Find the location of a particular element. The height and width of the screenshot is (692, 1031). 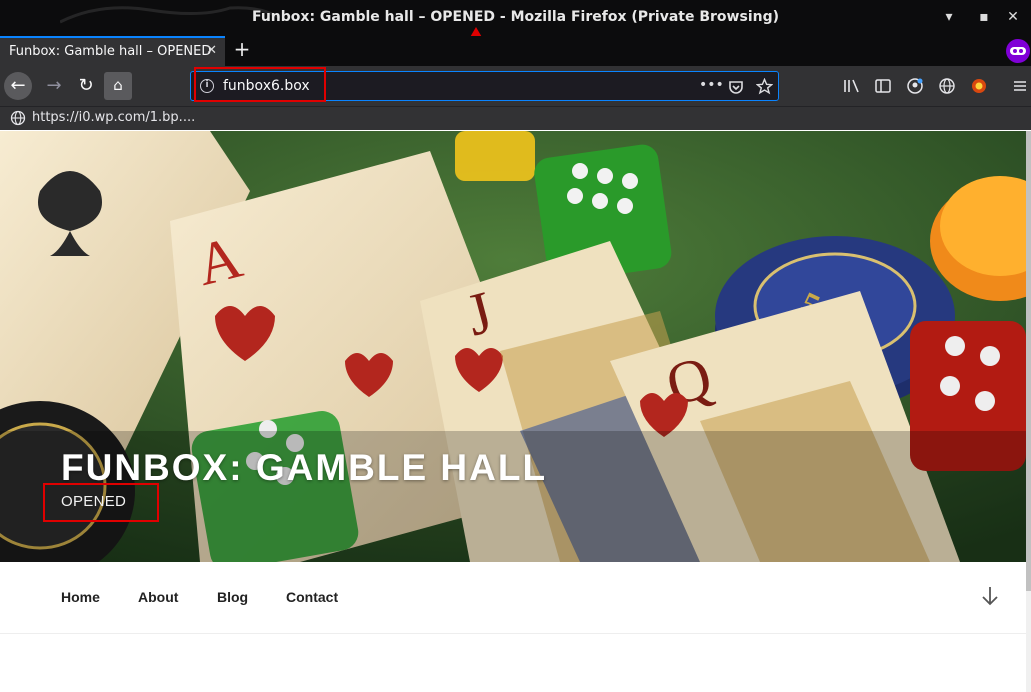

tab-close-icon: ✕ is located at coordinates (211, 50).